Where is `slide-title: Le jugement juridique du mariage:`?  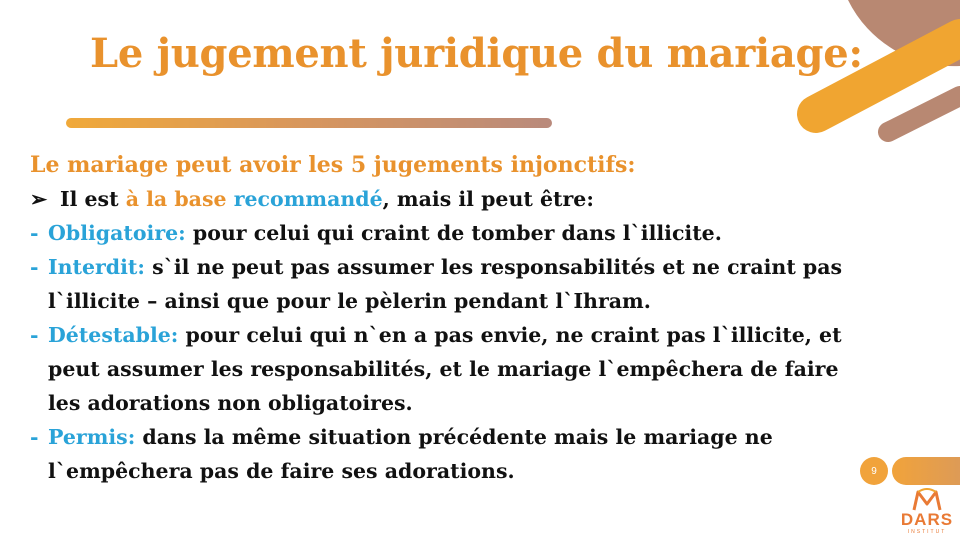
slide-title: Le jugement juridique du mariage: is located at coordinates (476, 53).